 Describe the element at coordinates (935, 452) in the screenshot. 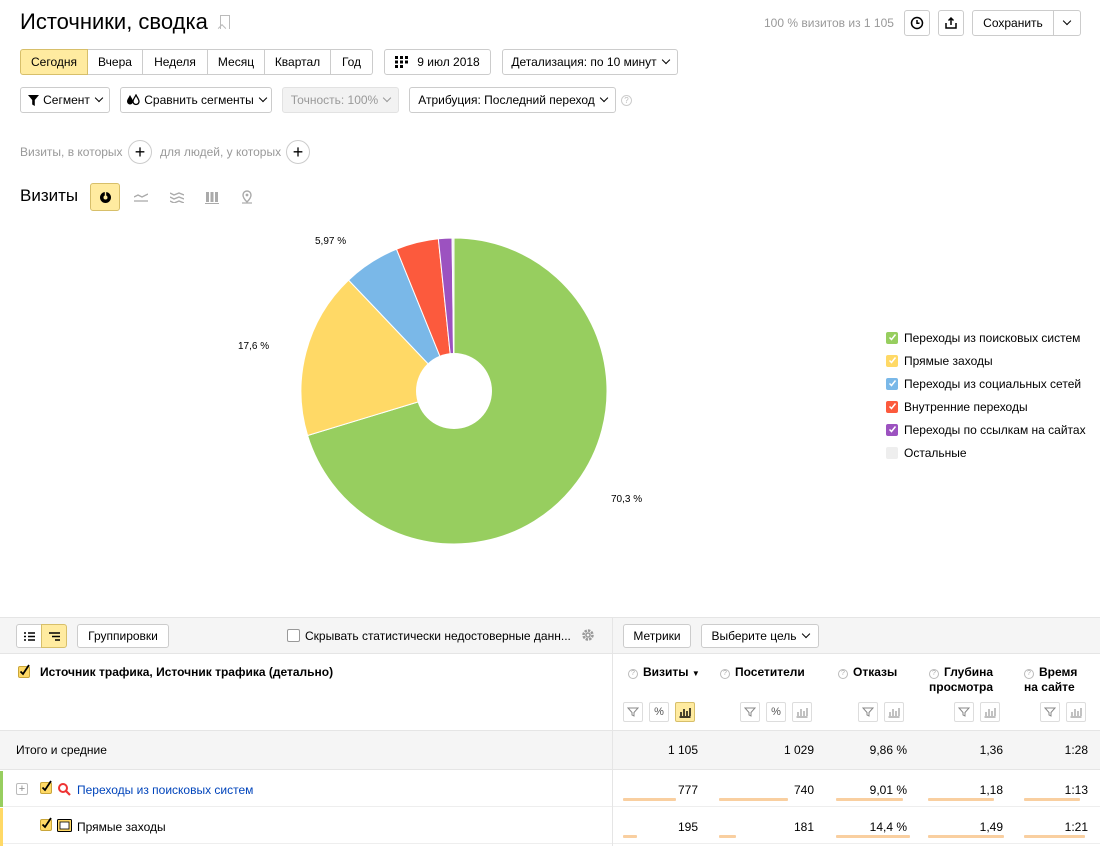

I see `legend-label: Остальные` at that location.